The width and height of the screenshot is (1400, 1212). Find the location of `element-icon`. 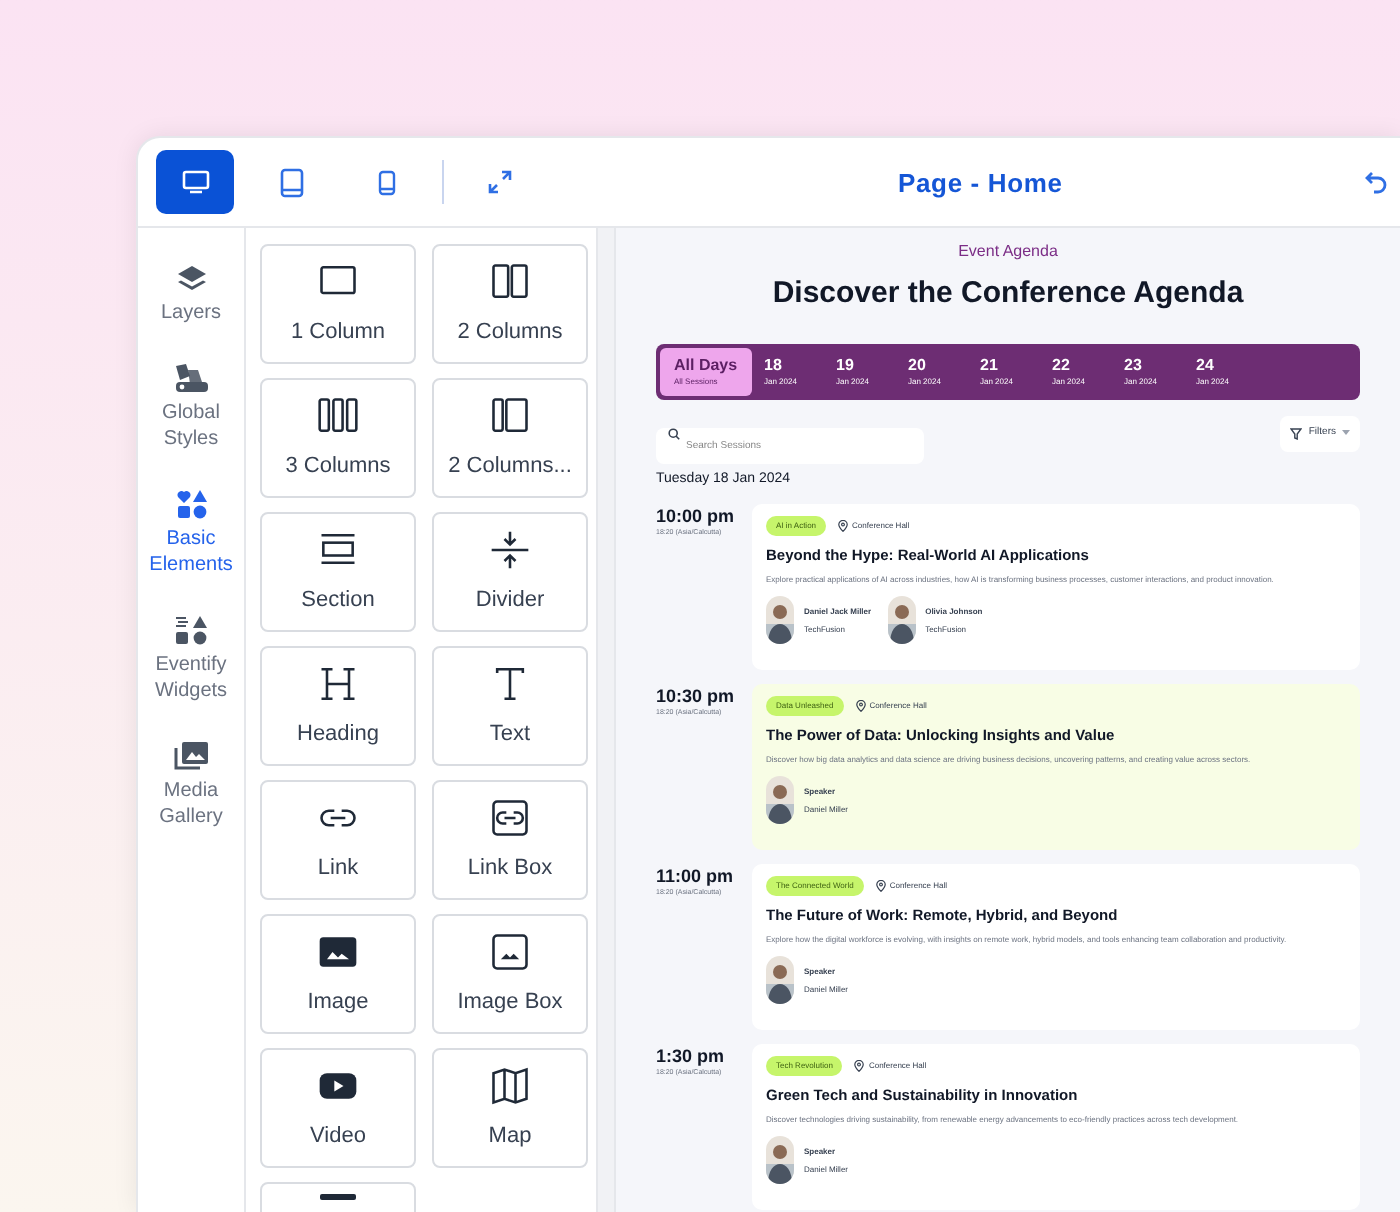

element-icon is located at coordinates (338, 1197).